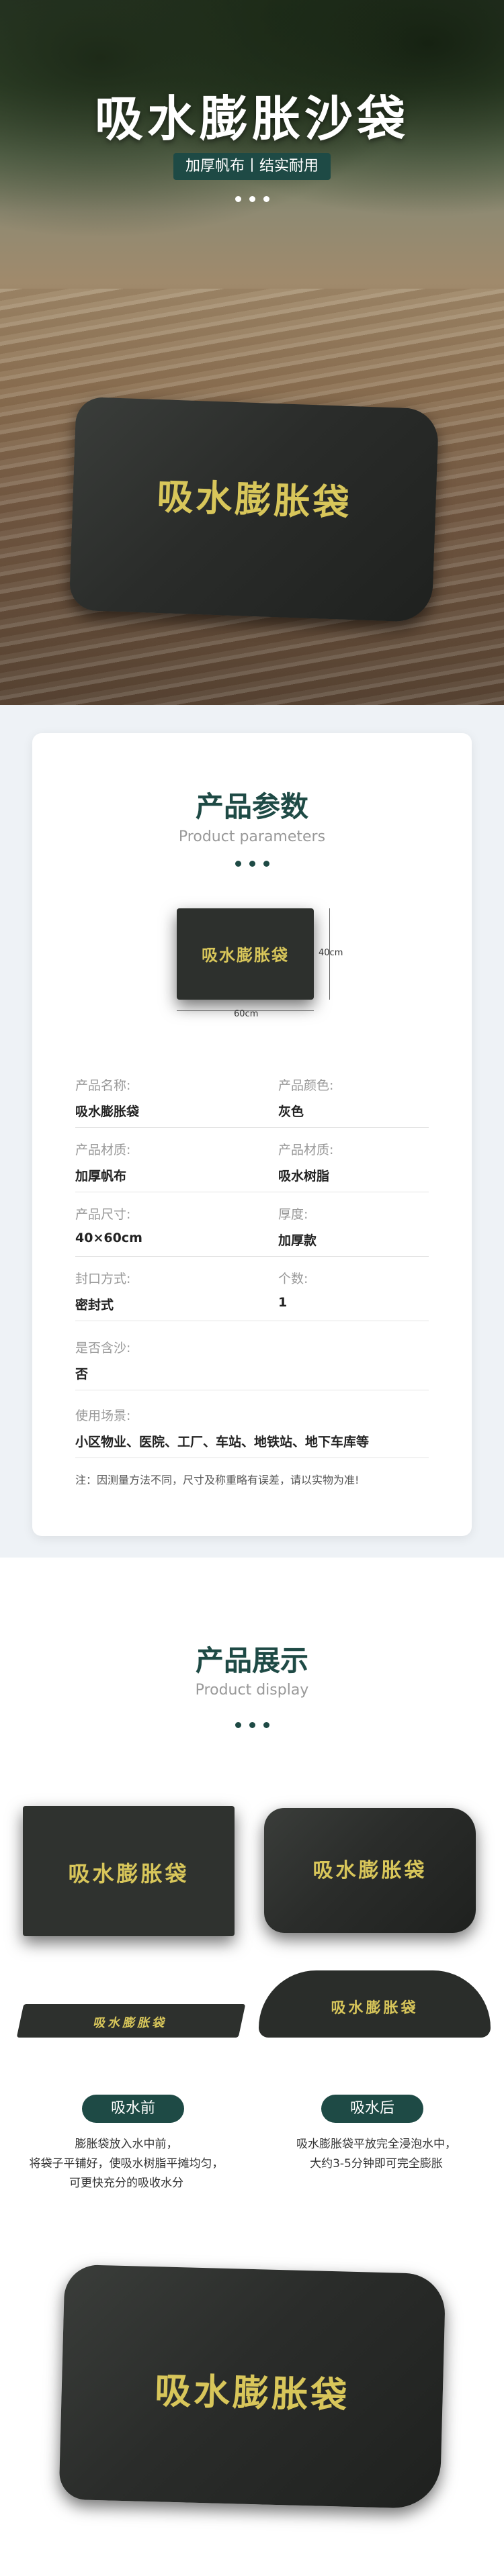  I want to click on param-value: 加厚帆布, so click(101, 1176).